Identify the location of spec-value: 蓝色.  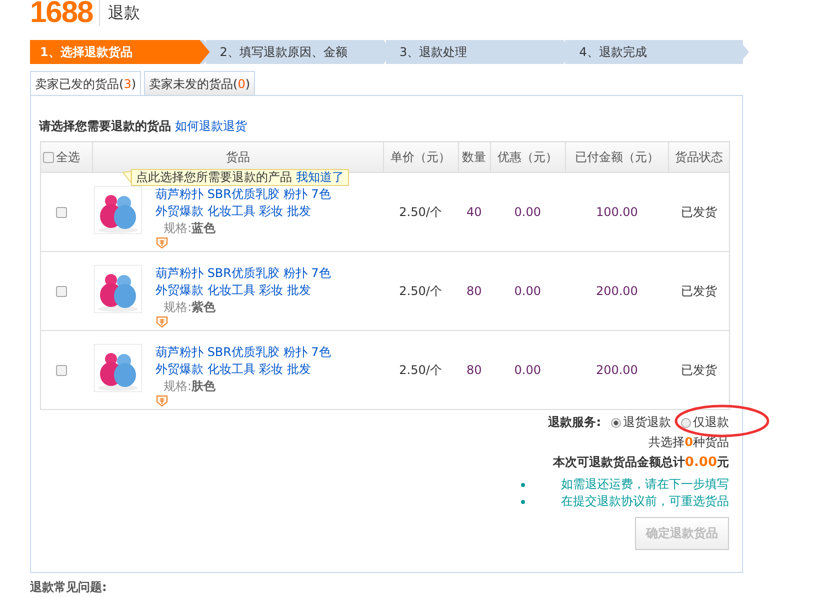
(204, 227).